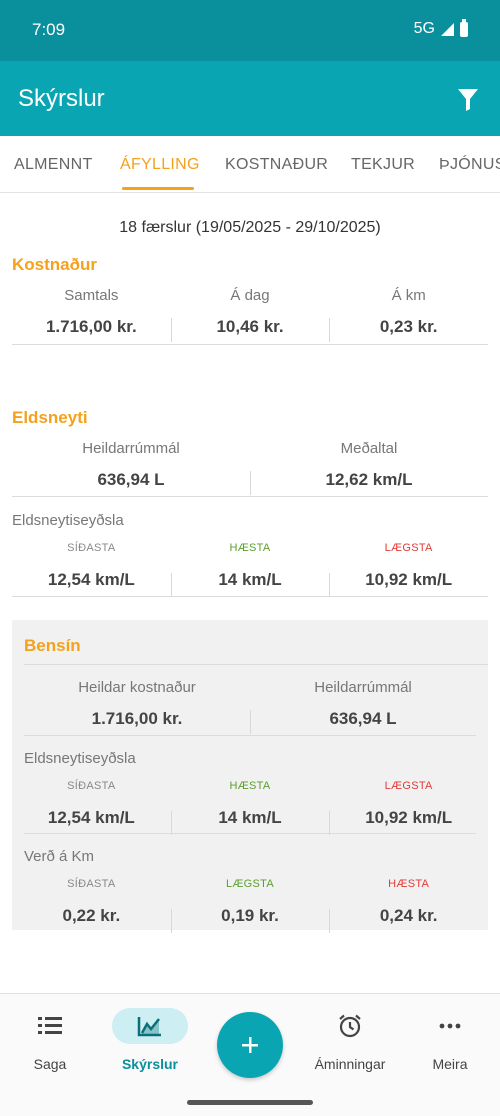 This screenshot has width=500, height=1116. What do you see at coordinates (408, 807) in the screenshot?
I see `petrol-consumption-lowest: LÆGSTA 10,92 km/L` at bounding box center [408, 807].